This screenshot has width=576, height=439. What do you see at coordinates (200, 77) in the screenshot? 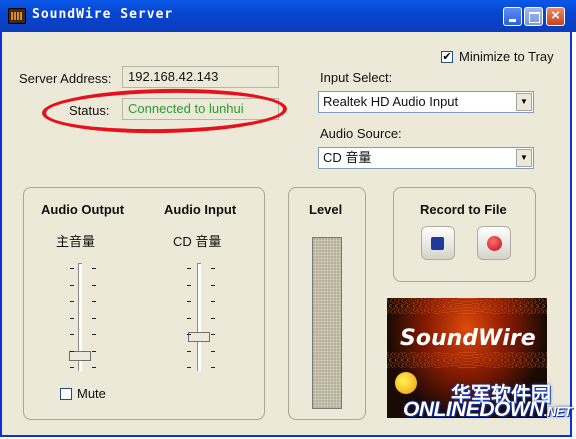
I see `server-address-field: 192.168.42.143` at bounding box center [200, 77].